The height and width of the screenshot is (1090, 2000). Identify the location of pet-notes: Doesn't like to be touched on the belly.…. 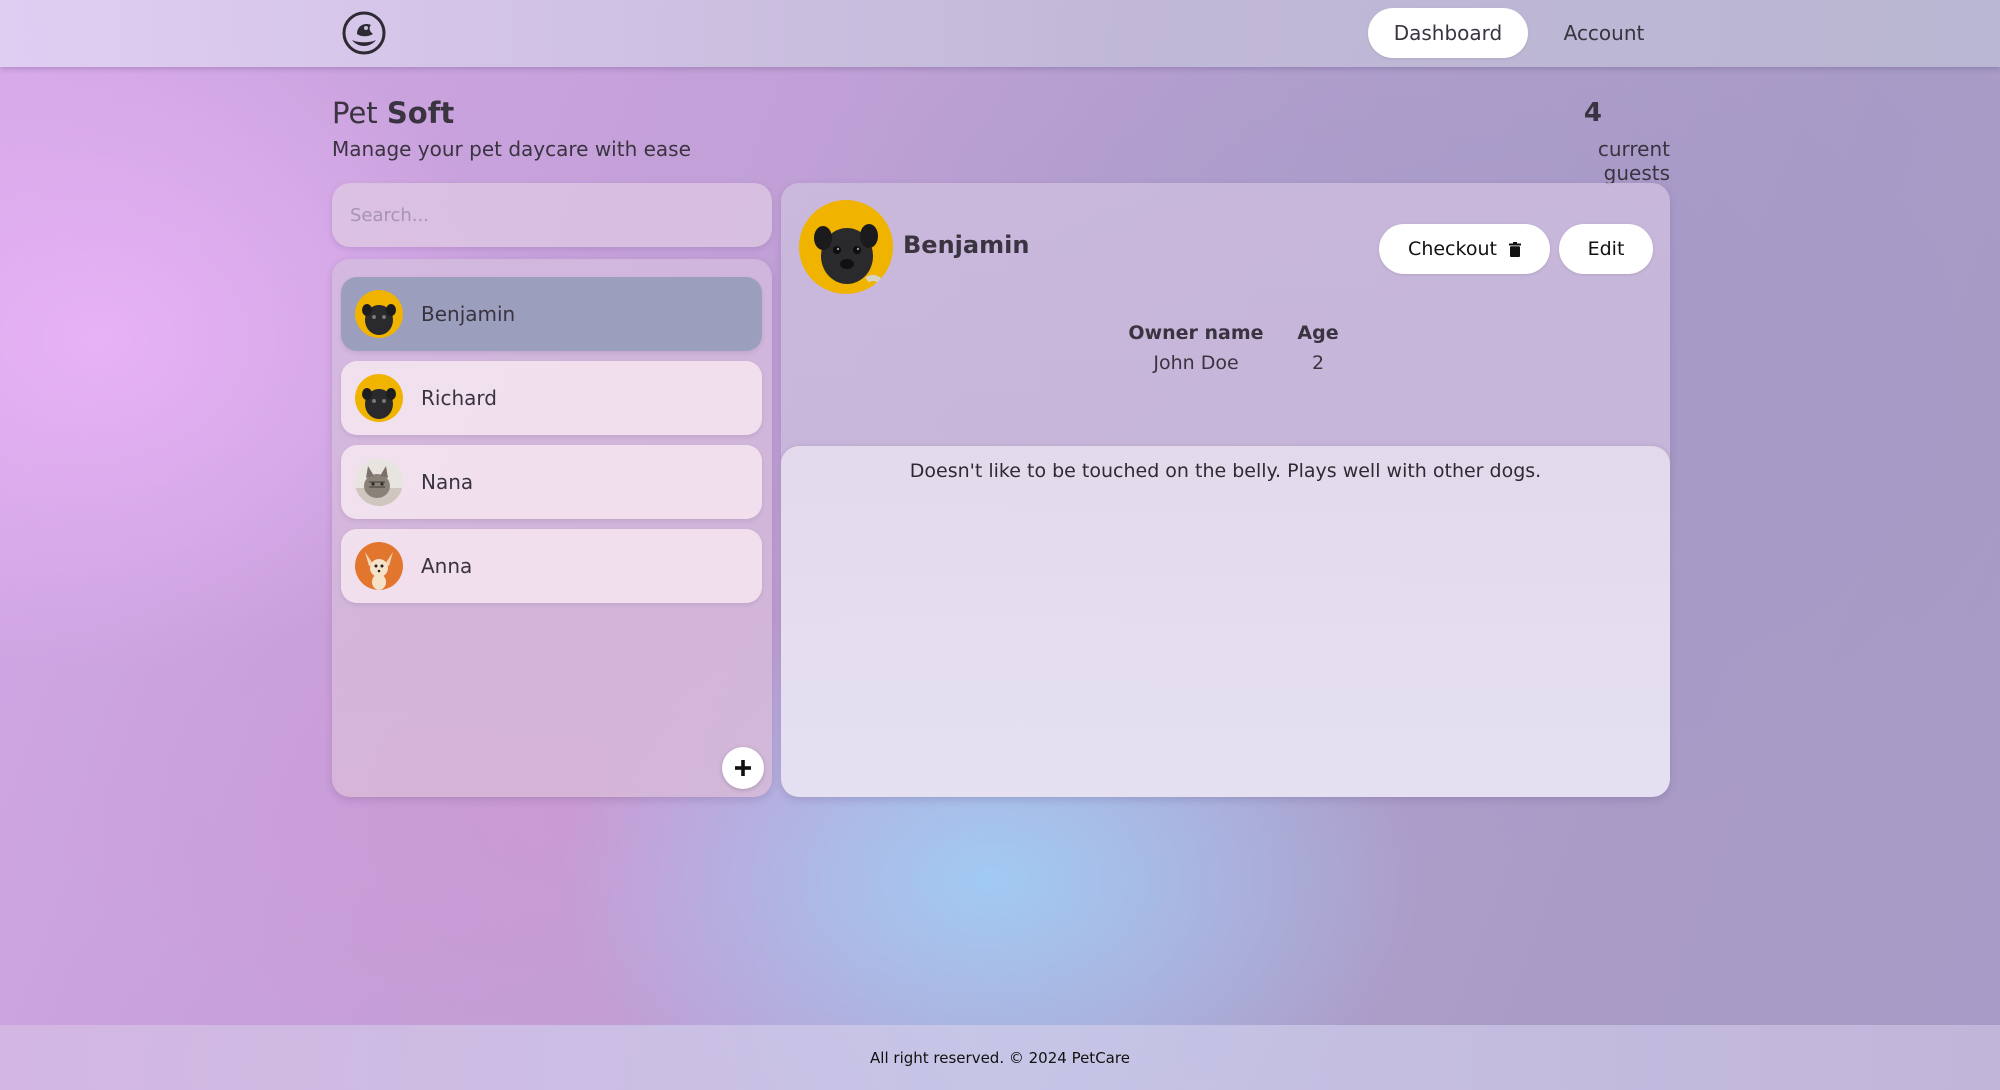
(1225, 621).